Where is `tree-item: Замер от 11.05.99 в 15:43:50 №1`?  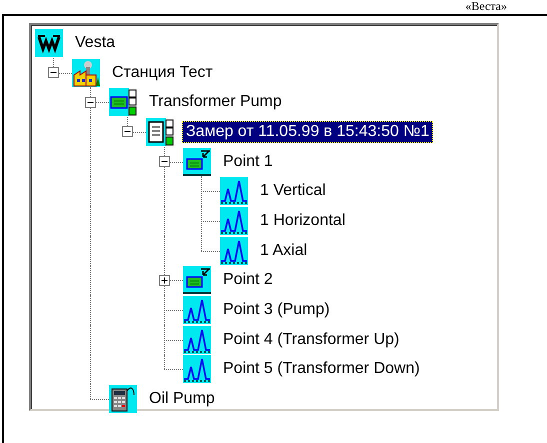
tree-item: Замер от 11.05.99 в 15:43:50 №1 is located at coordinates (308, 131).